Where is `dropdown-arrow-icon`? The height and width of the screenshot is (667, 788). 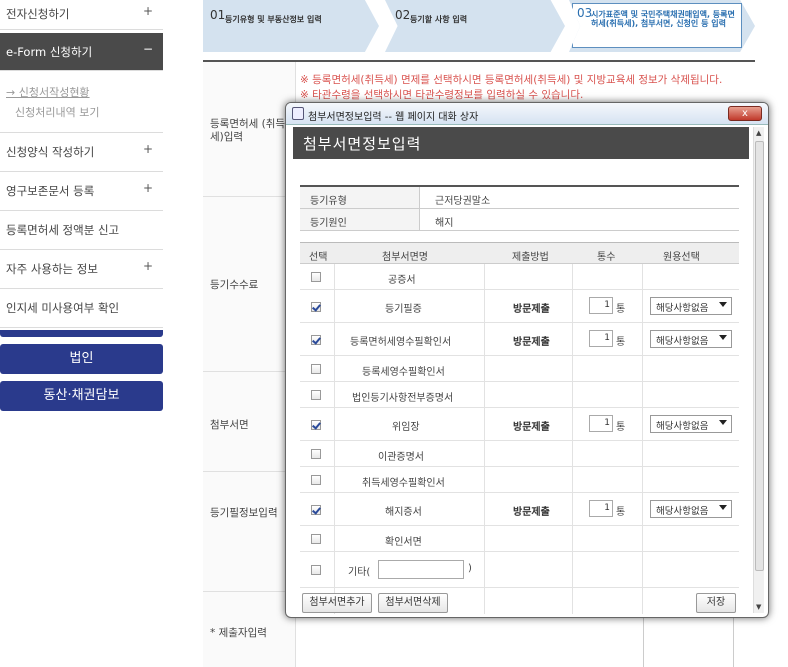
dropdown-arrow-icon is located at coordinates (723, 422).